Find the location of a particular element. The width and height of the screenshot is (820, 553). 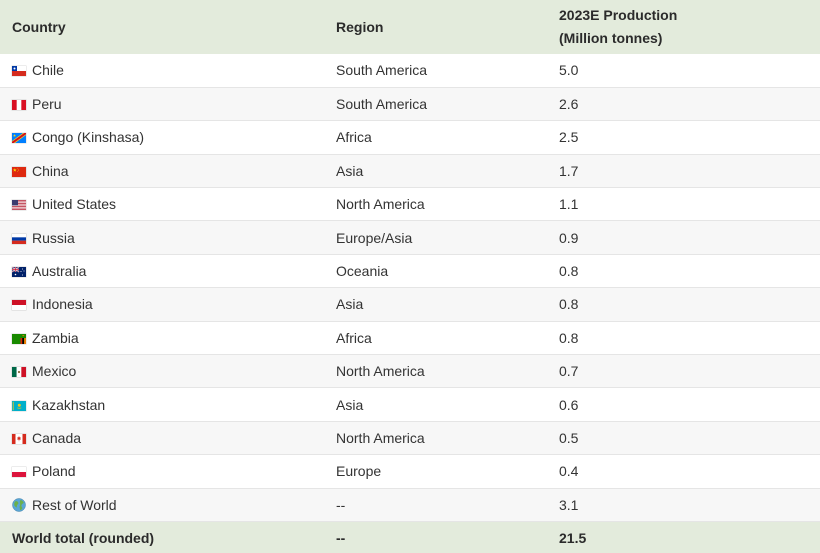

total-row: World total (rounded) -- 21.5 is located at coordinates (410, 537).